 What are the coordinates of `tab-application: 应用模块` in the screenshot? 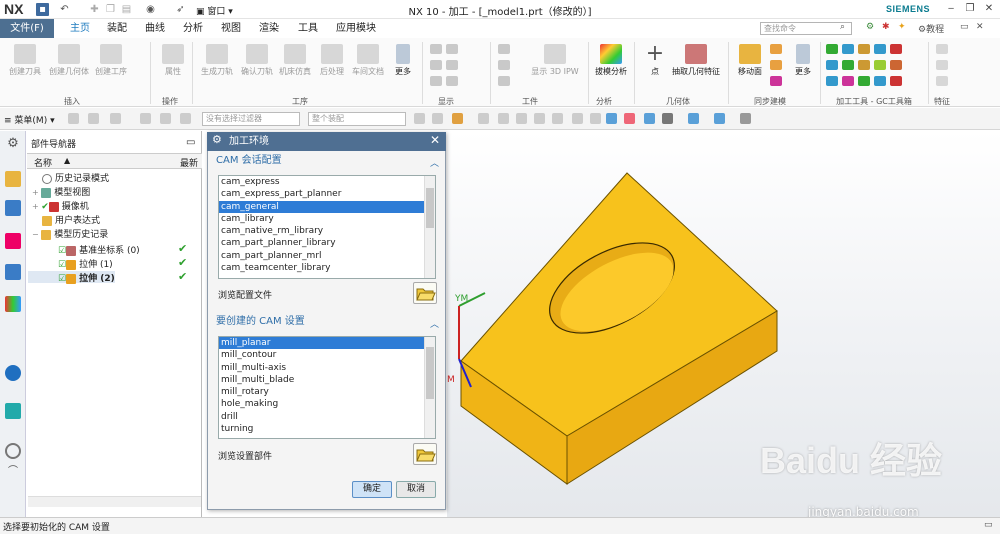 It's located at (356, 28).